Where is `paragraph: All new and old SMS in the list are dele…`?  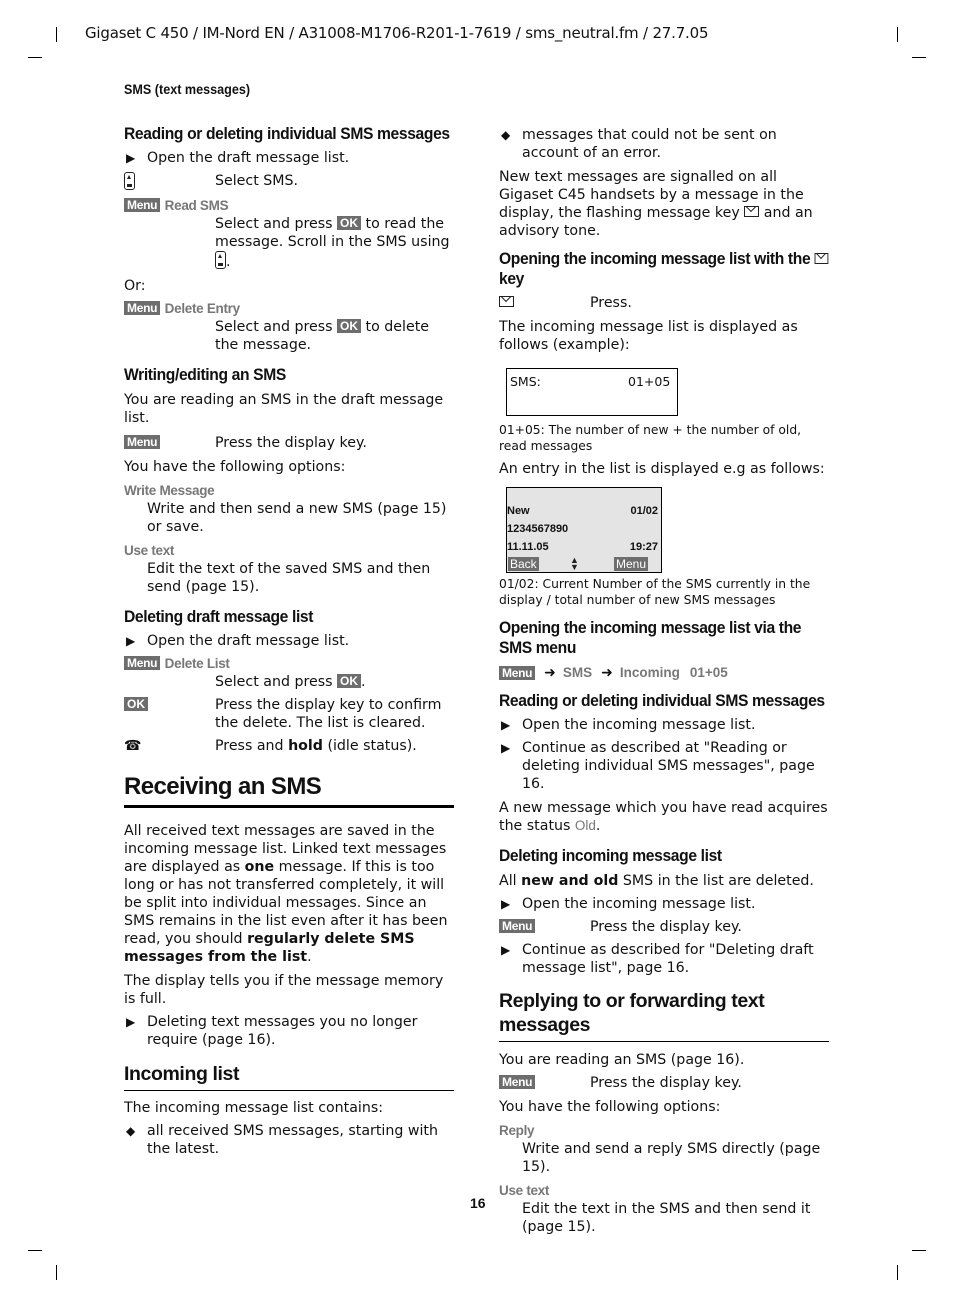 paragraph: All new and old SMS in the list are dele… is located at coordinates (656, 881).